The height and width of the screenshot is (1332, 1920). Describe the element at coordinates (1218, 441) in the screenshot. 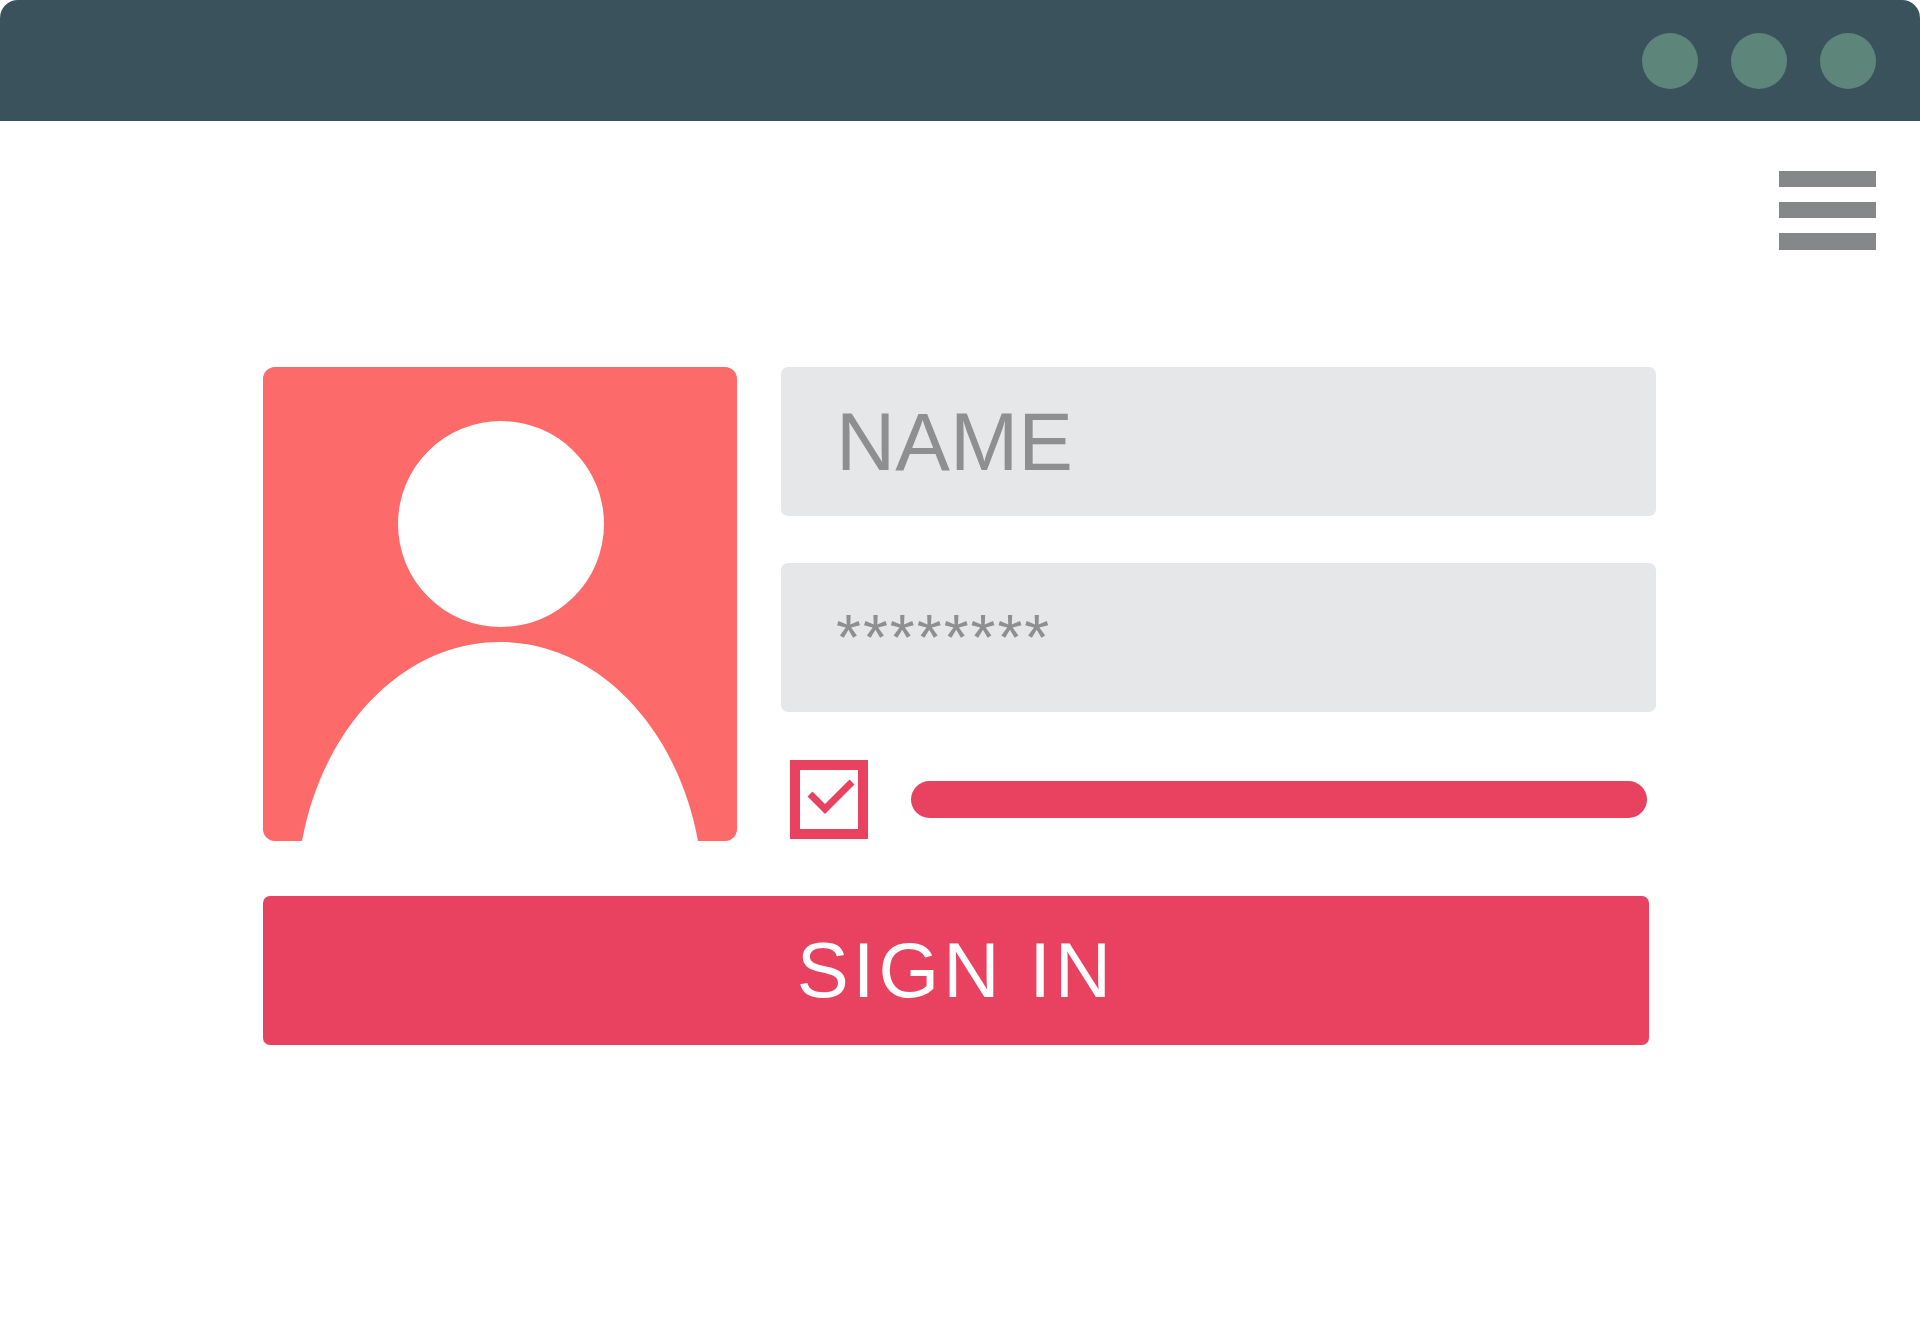

I see `name-field: NAME` at that location.